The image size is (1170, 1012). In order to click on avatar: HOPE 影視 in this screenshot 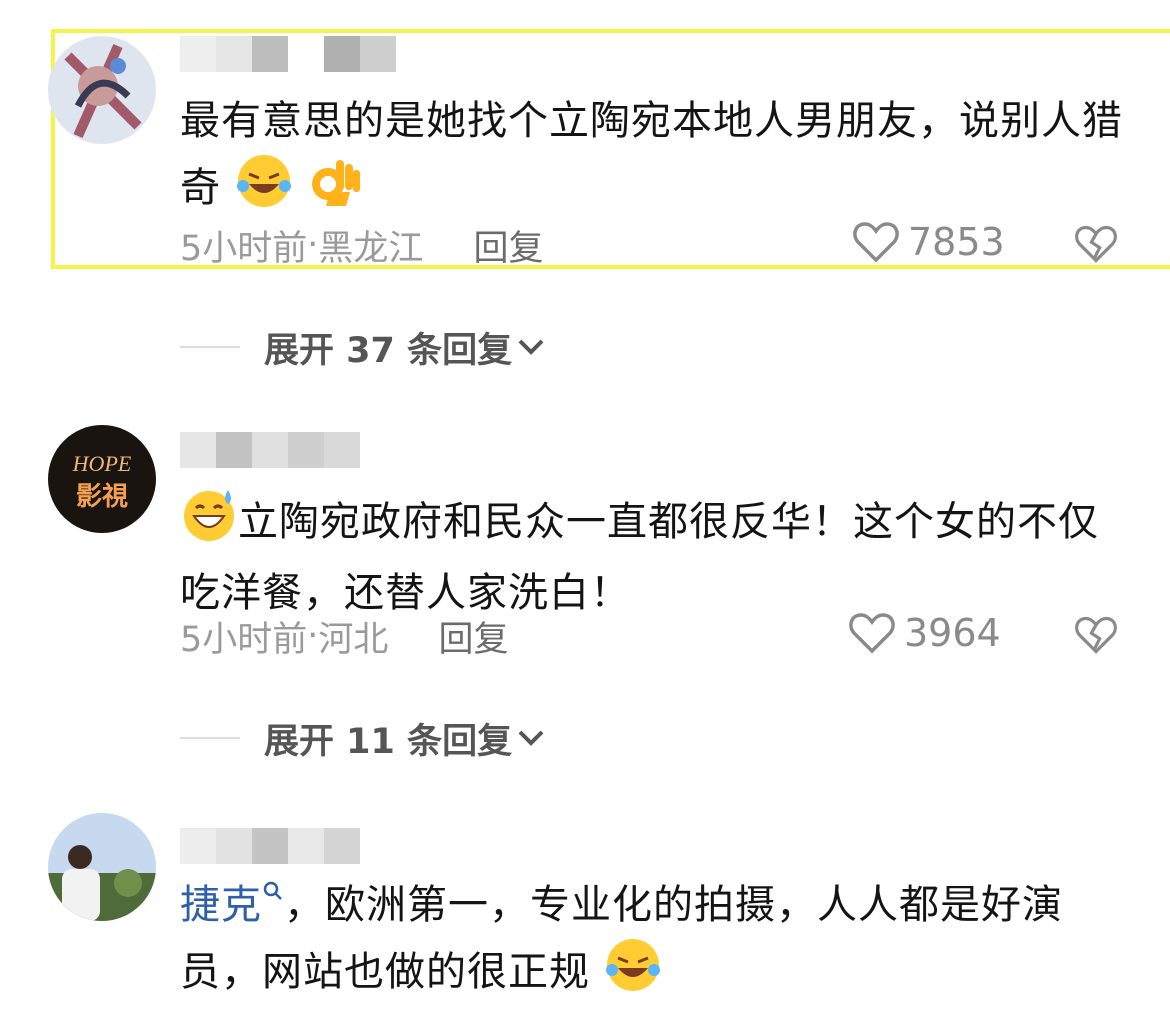, I will do `click(102, 479)`.